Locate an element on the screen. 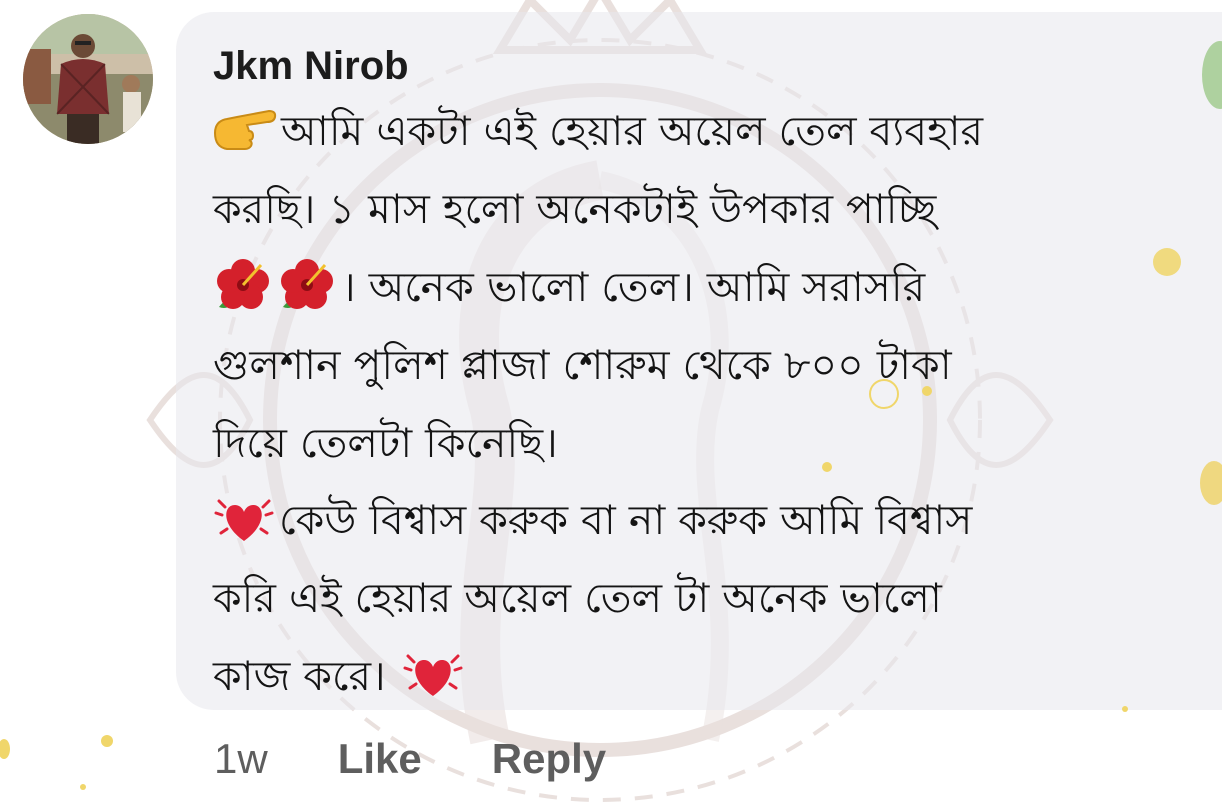 The width and height of the screenshot is (1222, 806). comment-line: কেউ বিশ্বাস করুক বা না করুক আমি বিশ্বাস is located at coordinates (713, 524).